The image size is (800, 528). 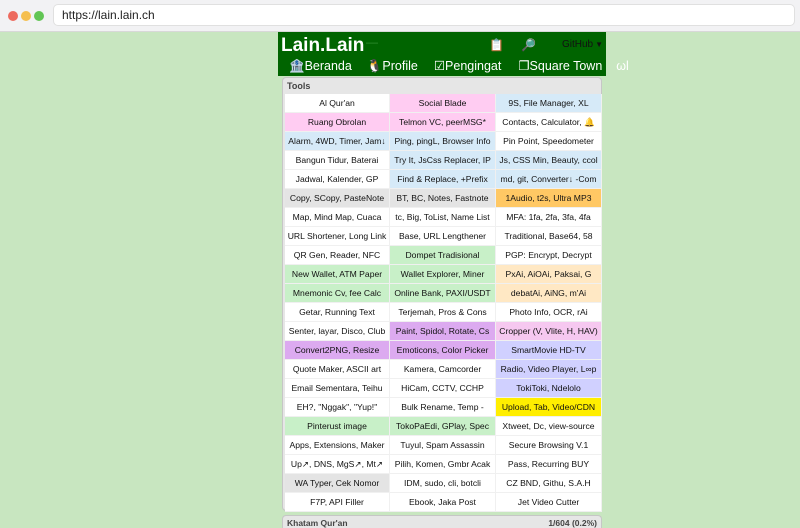 What do you see at coordinates (443, 179) in the screenshot?
I see `tool-link: Find & Replace, +Prefix` at bounding box center [443, 179].